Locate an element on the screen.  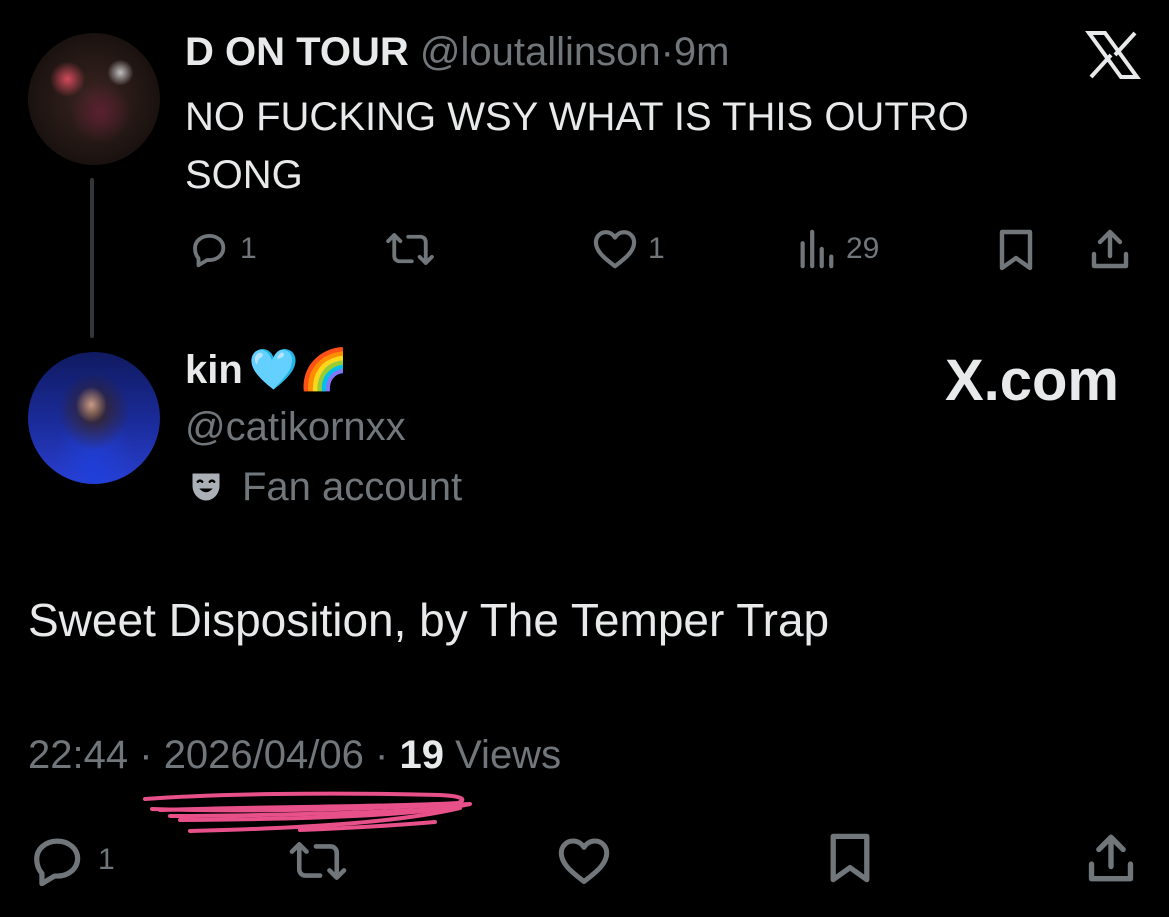
parent-tweet-header: D ON TOUR @loutallinson·9m is located at coordinates (457, 52).